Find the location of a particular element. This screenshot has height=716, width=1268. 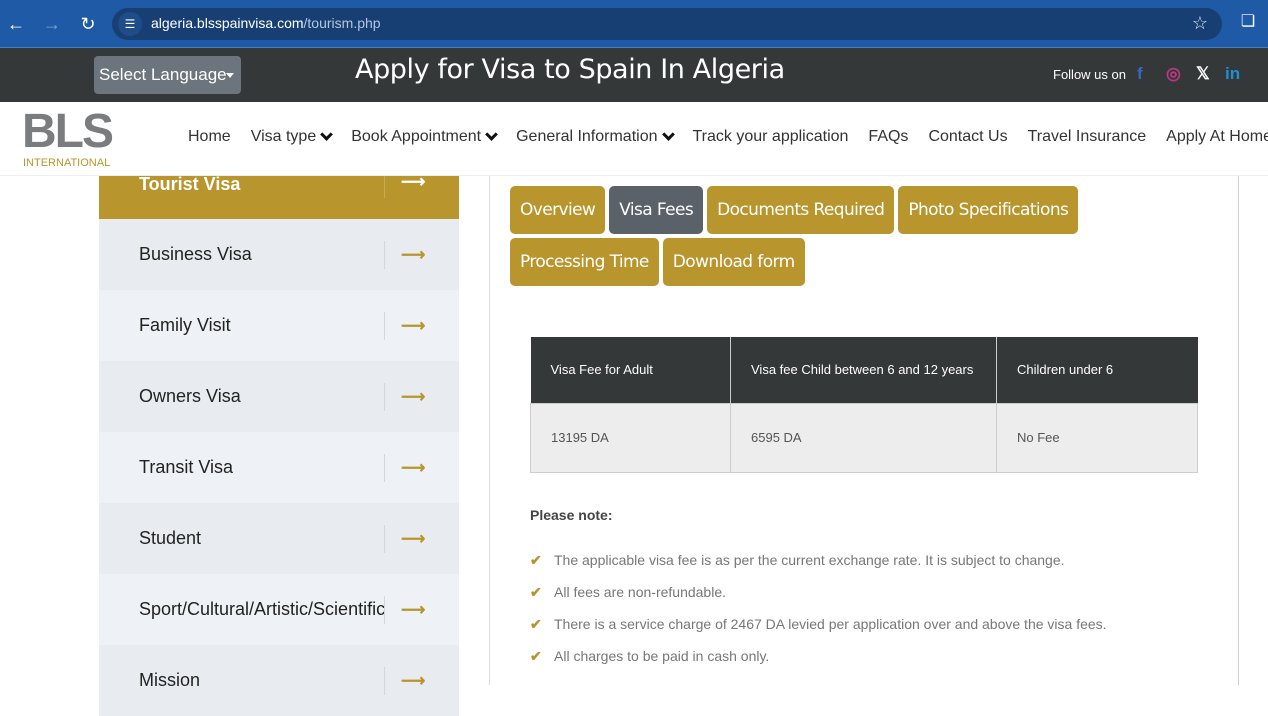

language-select: Select Language is located at coordinates (167, 75).